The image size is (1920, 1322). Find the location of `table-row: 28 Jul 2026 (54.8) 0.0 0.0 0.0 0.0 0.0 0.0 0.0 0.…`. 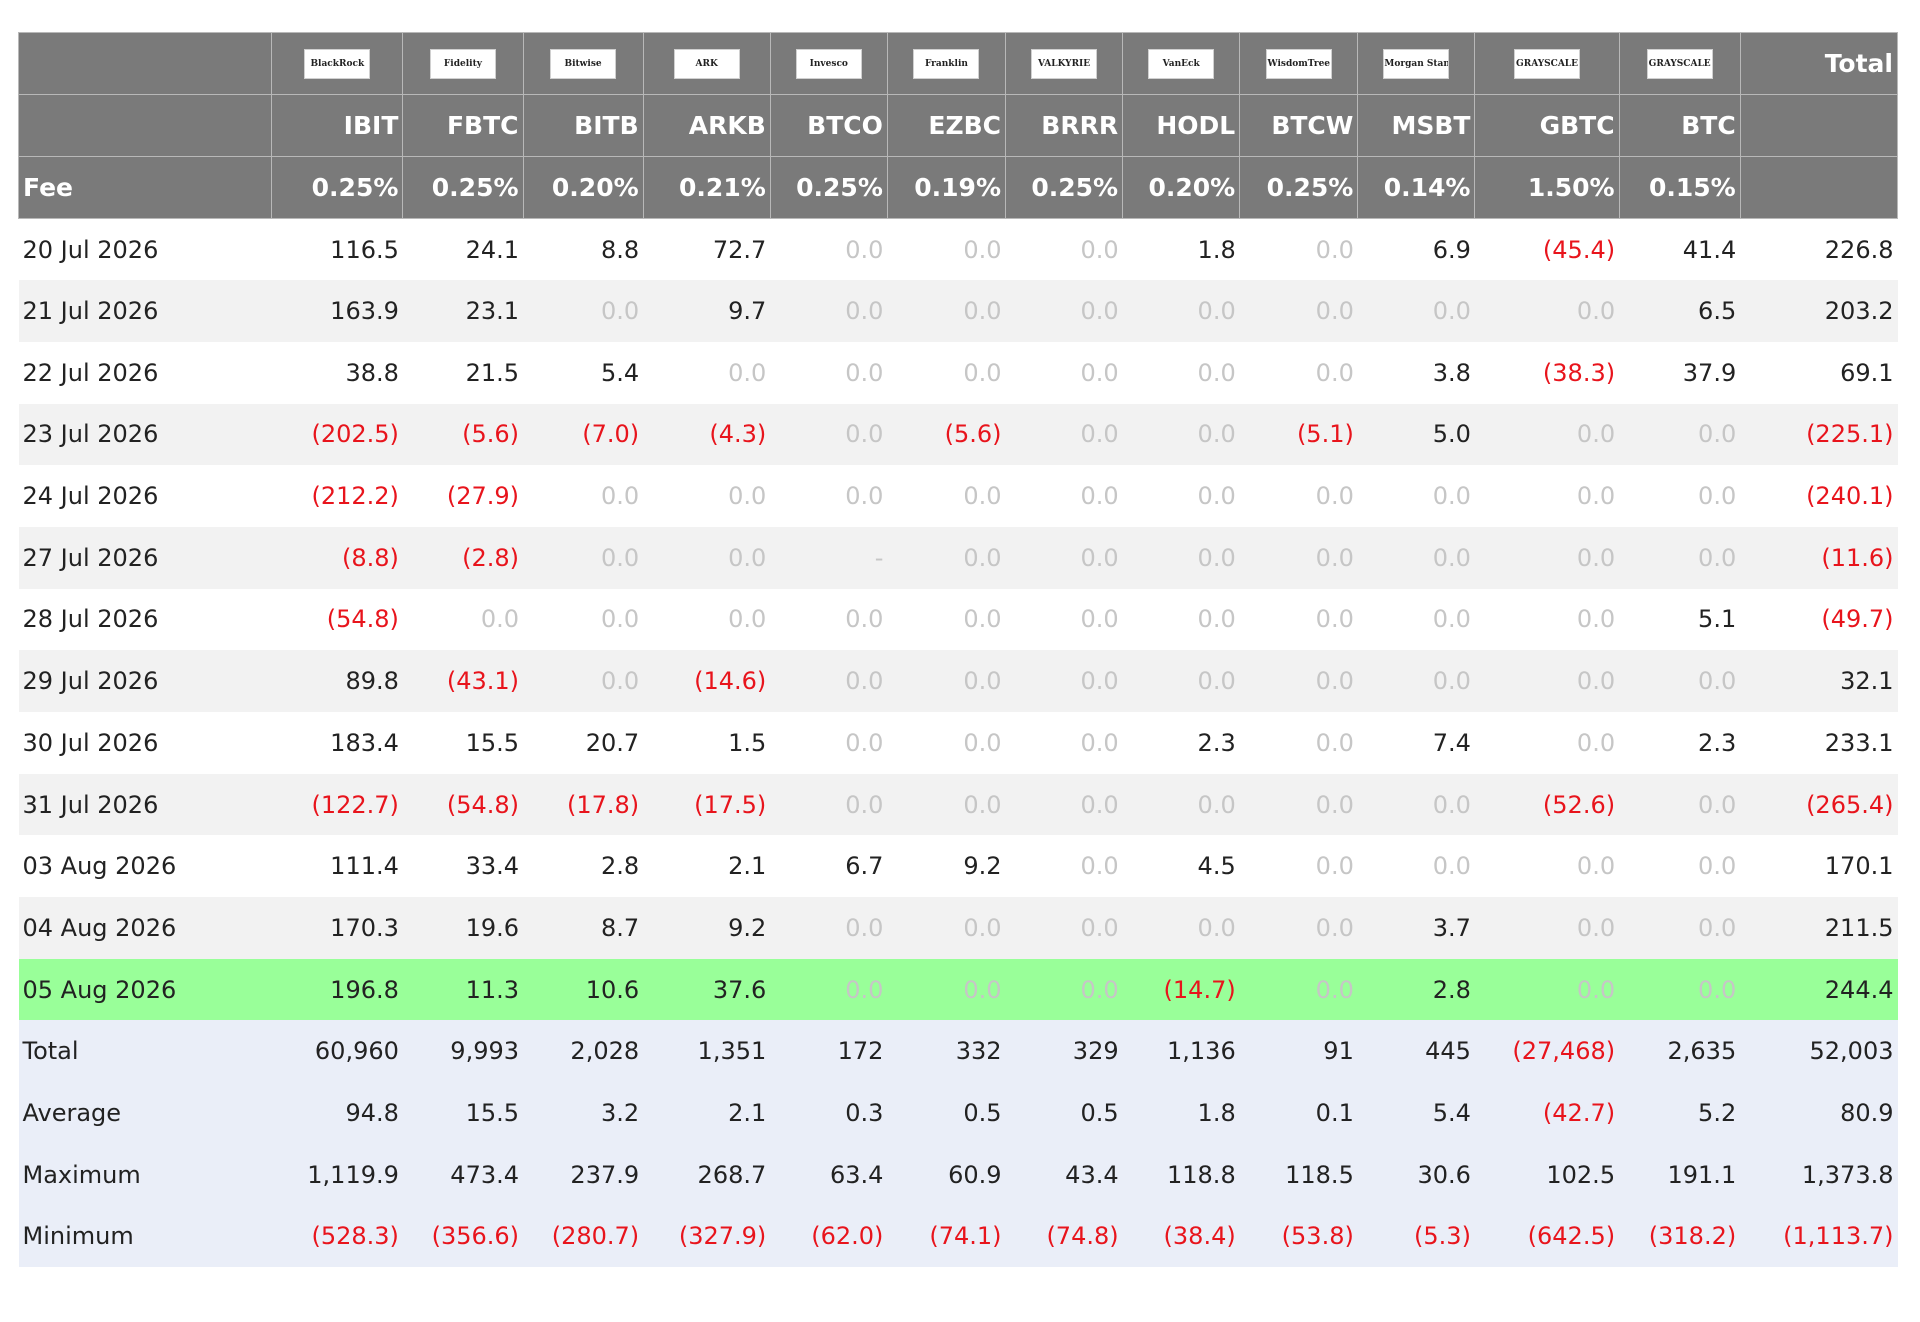

table-row: 28 Jul 2026 (54.8) 0.0 0.0 0.0 0.0 0.0 0.0 0.0 0.… is located at coordinates (958, 619).